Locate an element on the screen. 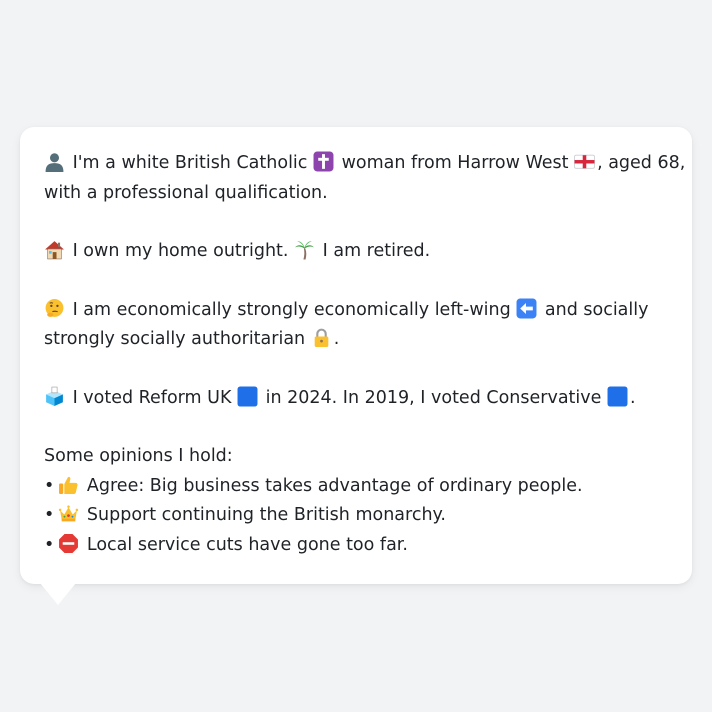 The width and height of the screenshot is (712, 712). intro-text-a: I'm a white British Catholic is located at coordinates (190, 163).